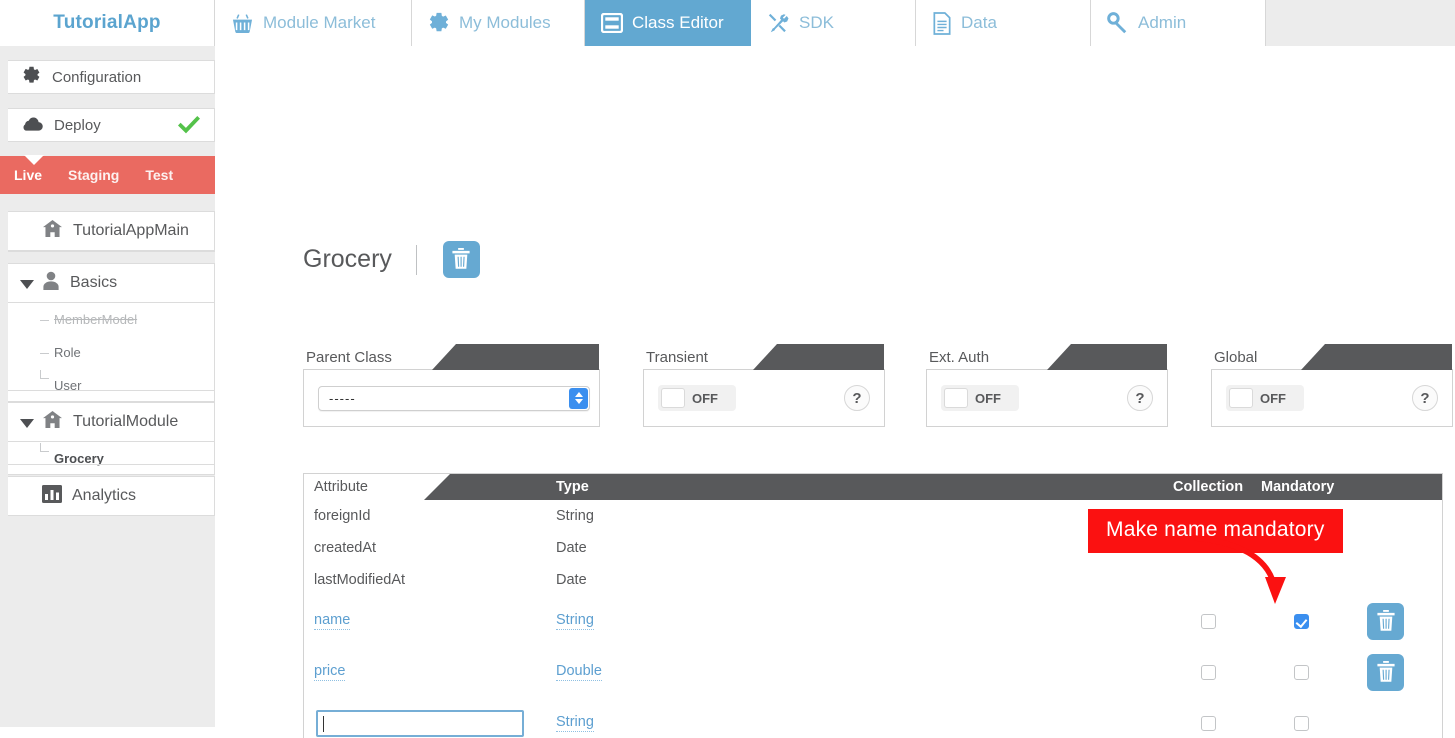 This screenshot has height=738, width=1455. Describe the element at coordinates (857, 398) in the screenshot. I see `transient-help-icon: ?` at that location.